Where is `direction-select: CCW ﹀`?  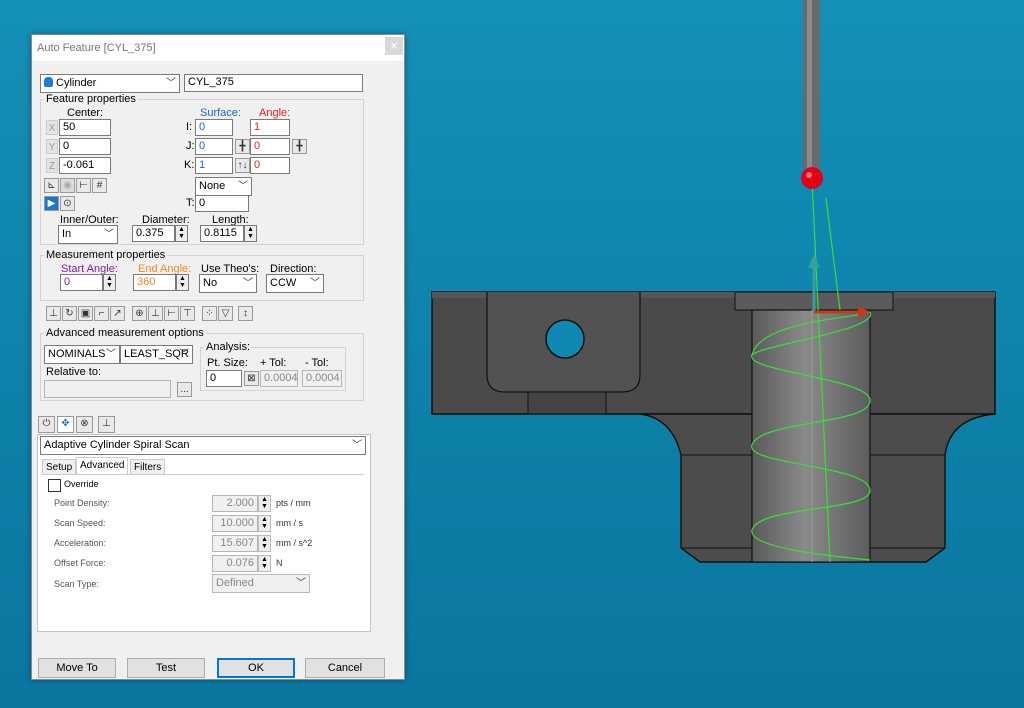 direction-select: CCW ﹀ is located at coordinates (295, 283).